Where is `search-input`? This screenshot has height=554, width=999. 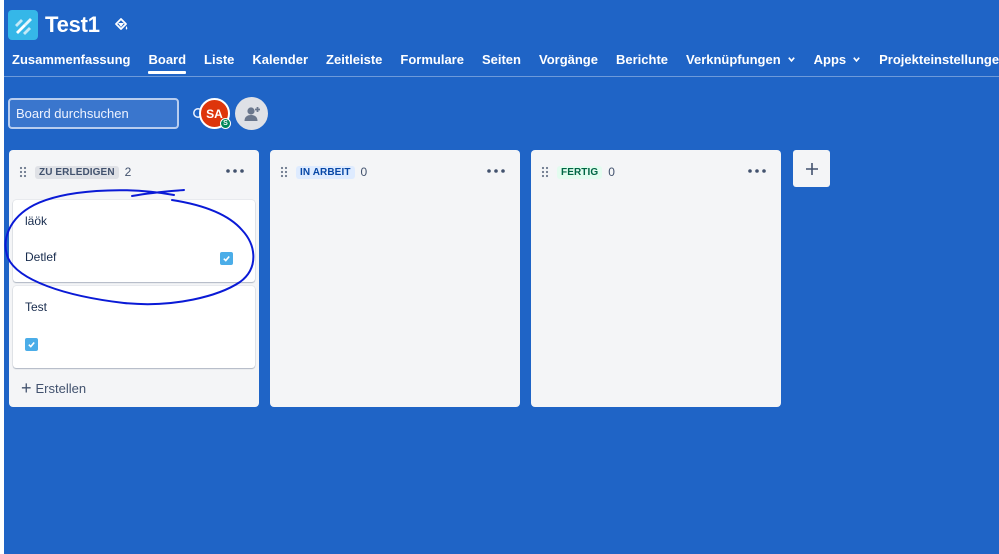 search-input is located at coordinates (101, 113).